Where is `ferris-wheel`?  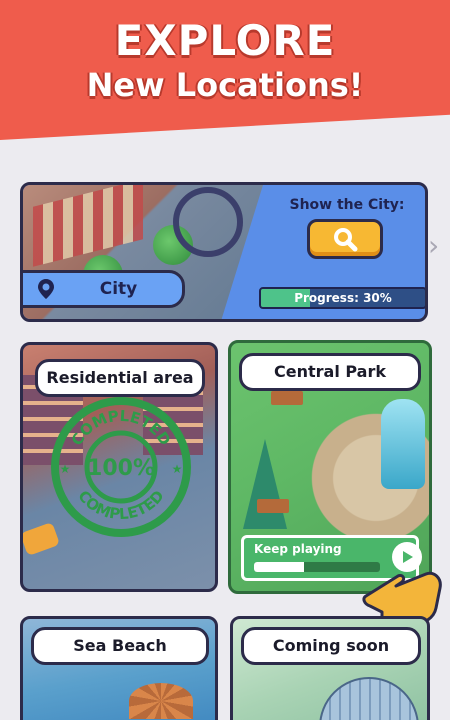 ferris-wheel is located at coordinates (208, 222).